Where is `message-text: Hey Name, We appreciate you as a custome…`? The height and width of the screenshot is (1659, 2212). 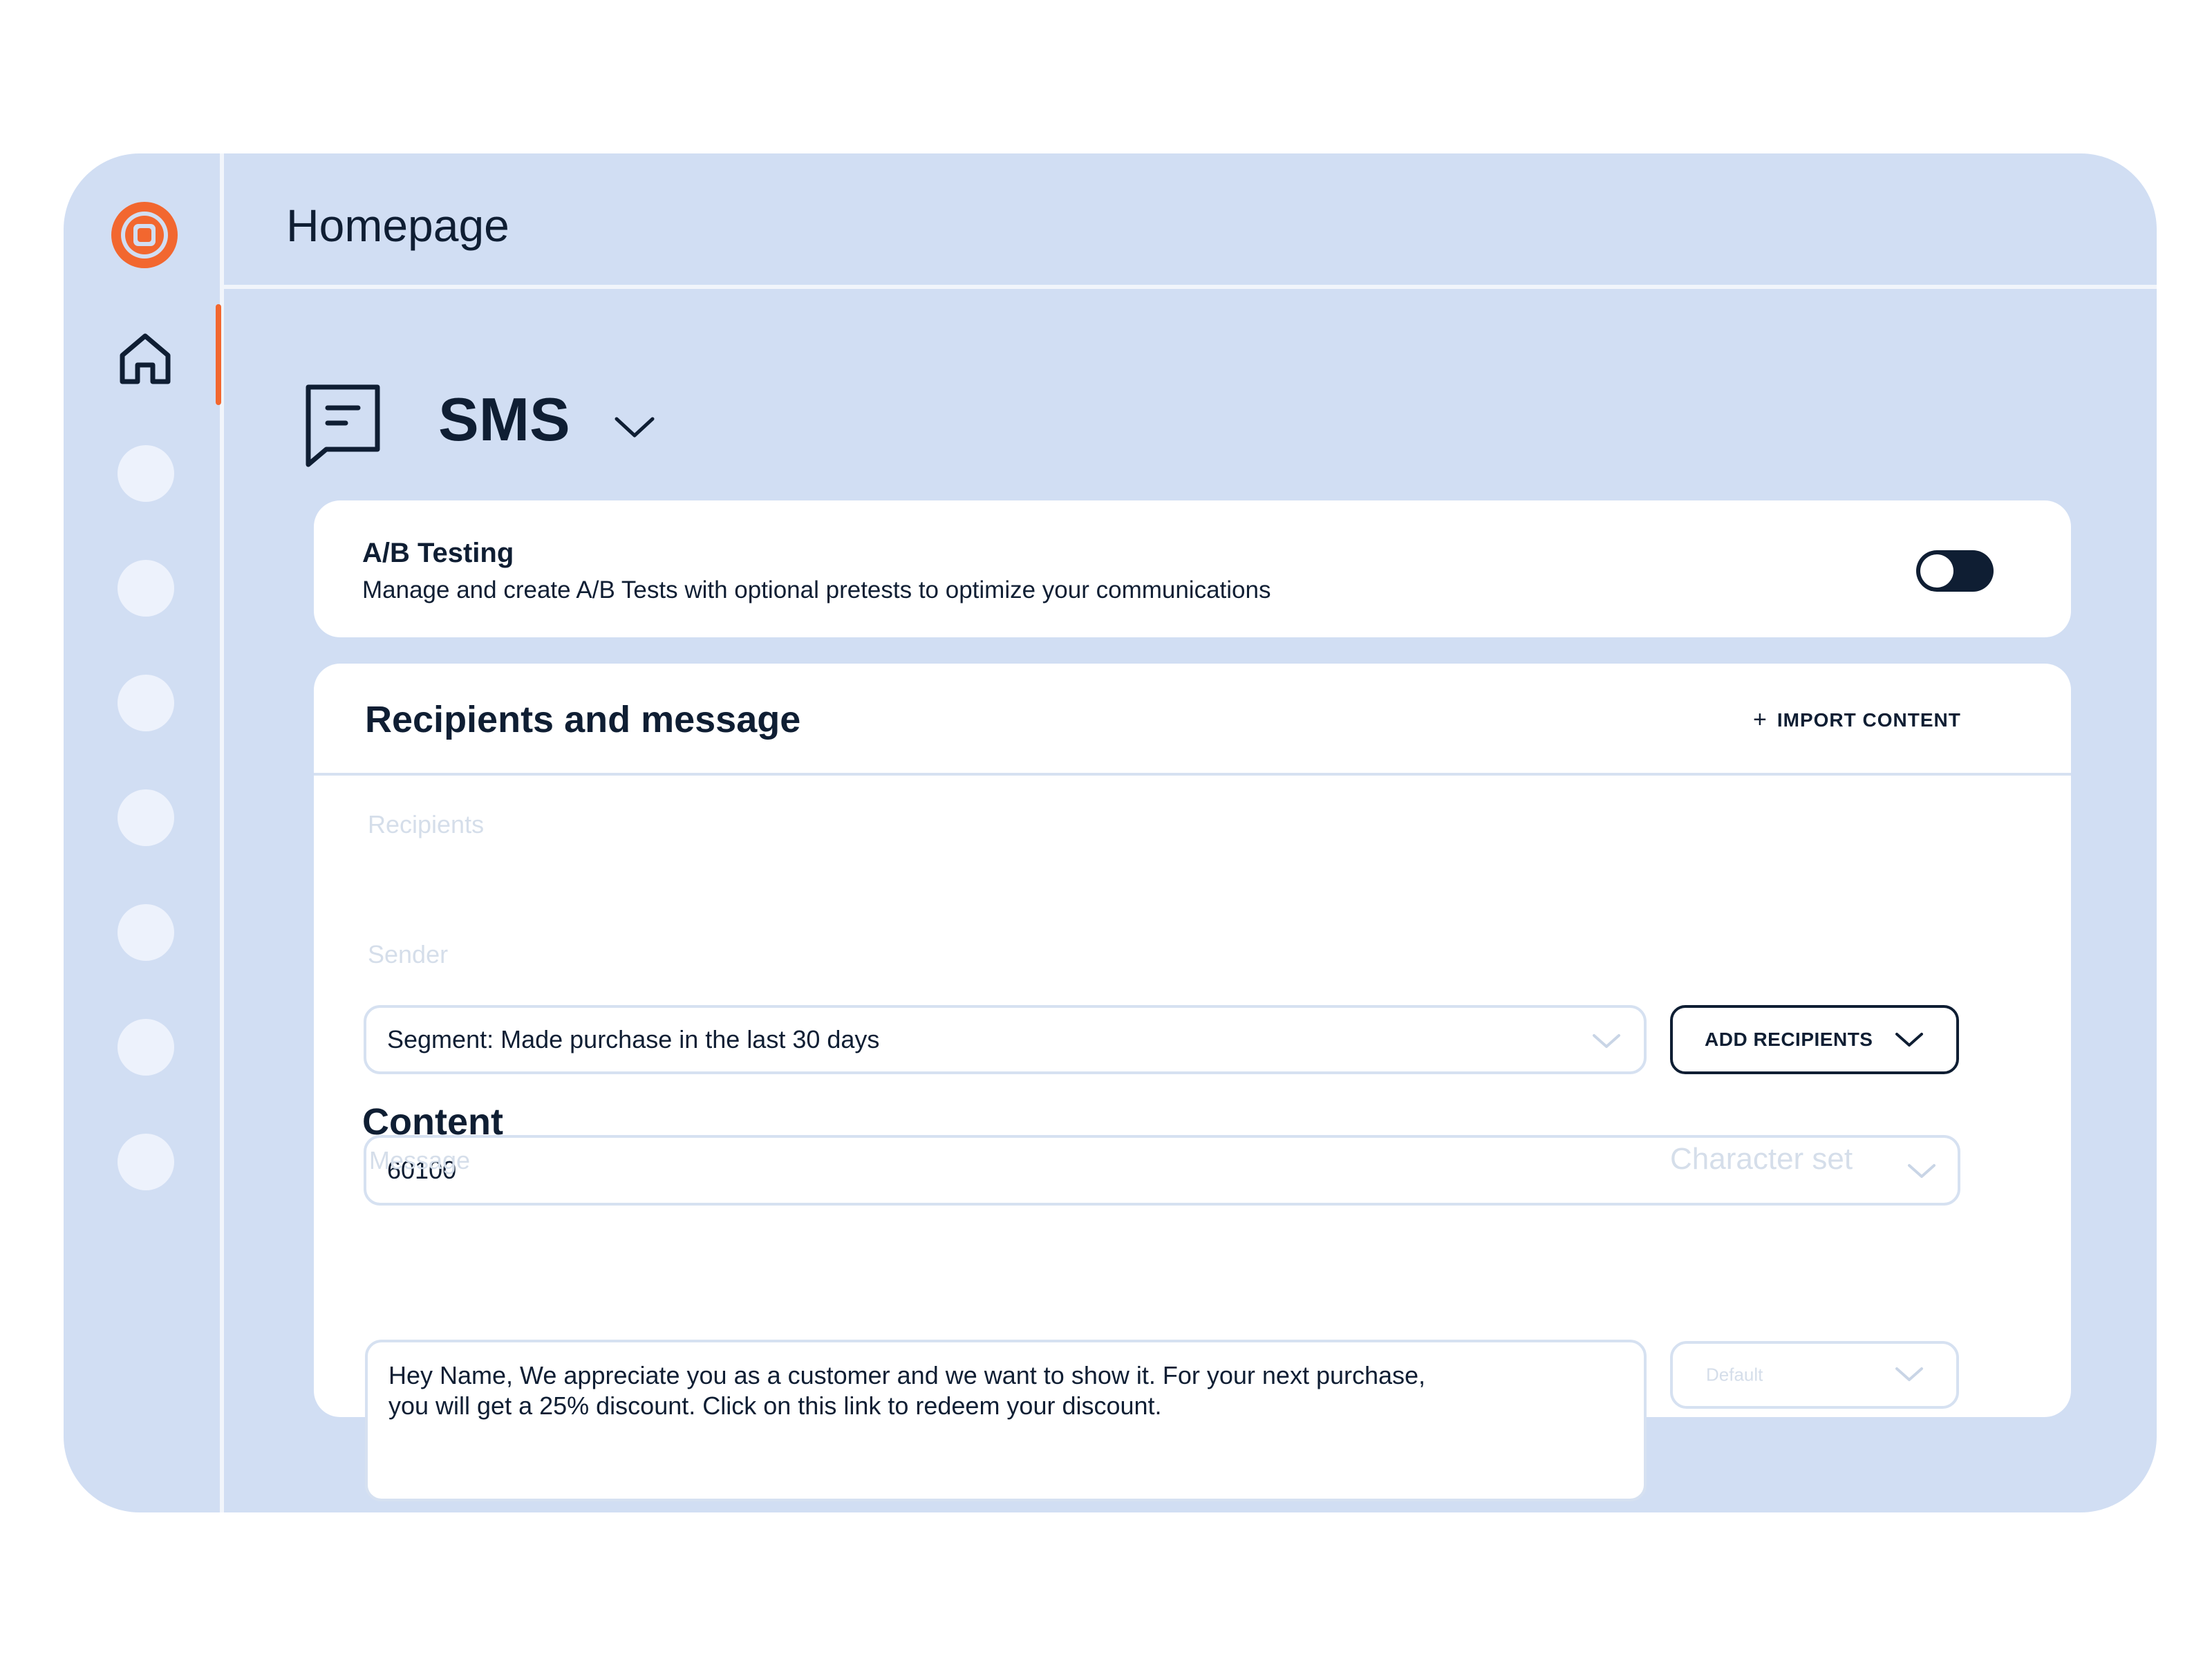 message-text: Hey Name, We appreciate you as a custome… is located at coordinates (907, 1391).